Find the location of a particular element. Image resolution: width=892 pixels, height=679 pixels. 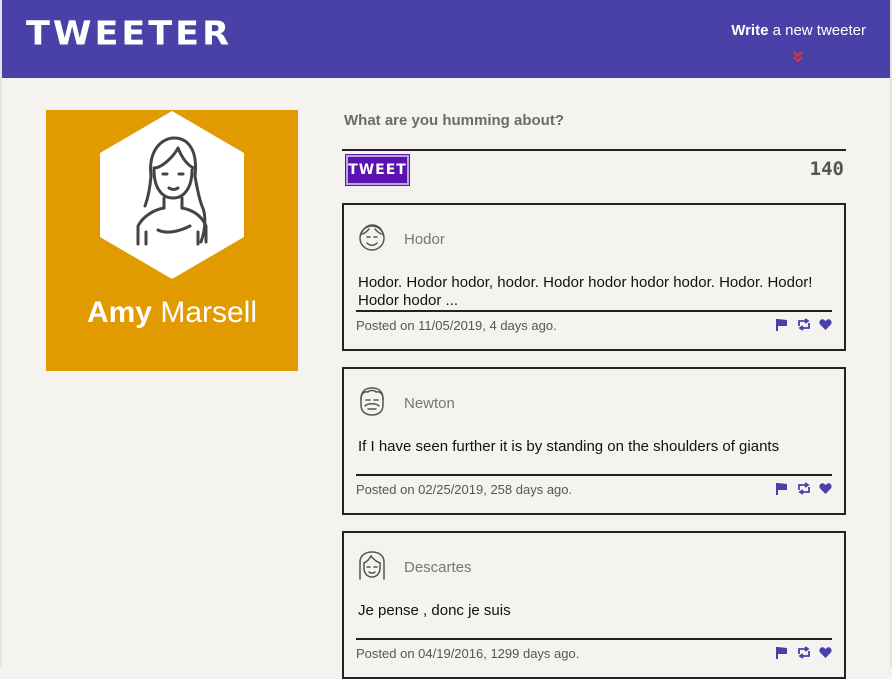

tweet-date: Posted on 04/19/2016, 1299 days ago. is located at coordinates (468, 653).